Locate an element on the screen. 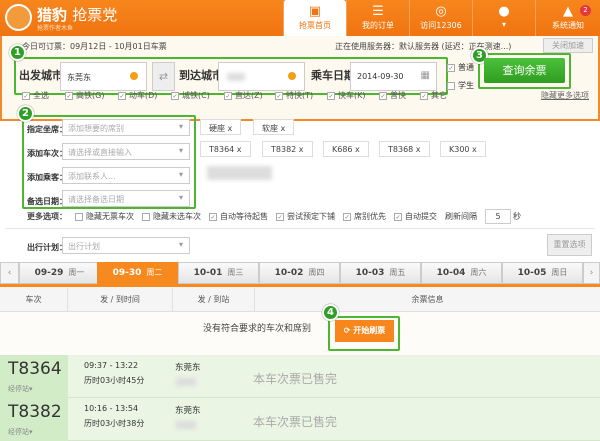 The height and width of the screenshot is (441, 600). depart-station: 东莞东 is located at coordinates (188, 368).